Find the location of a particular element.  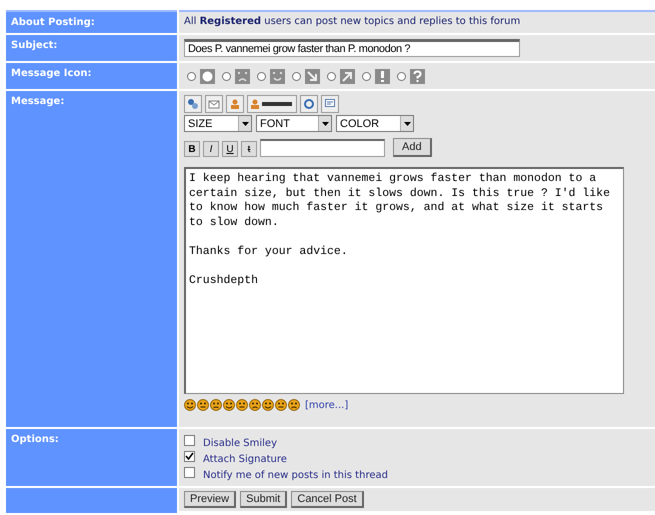

dropdown: COLOR is located at coordinates (375, 123).